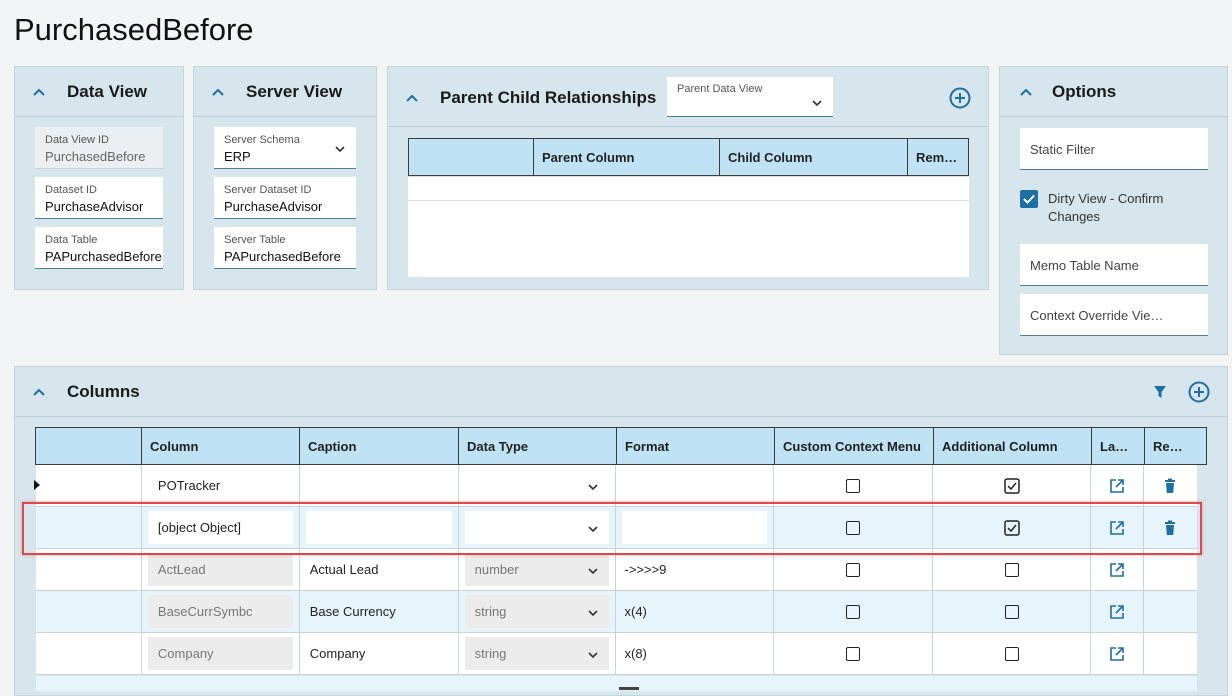  I want to click on format-cell: x(8), so click(695, 653).